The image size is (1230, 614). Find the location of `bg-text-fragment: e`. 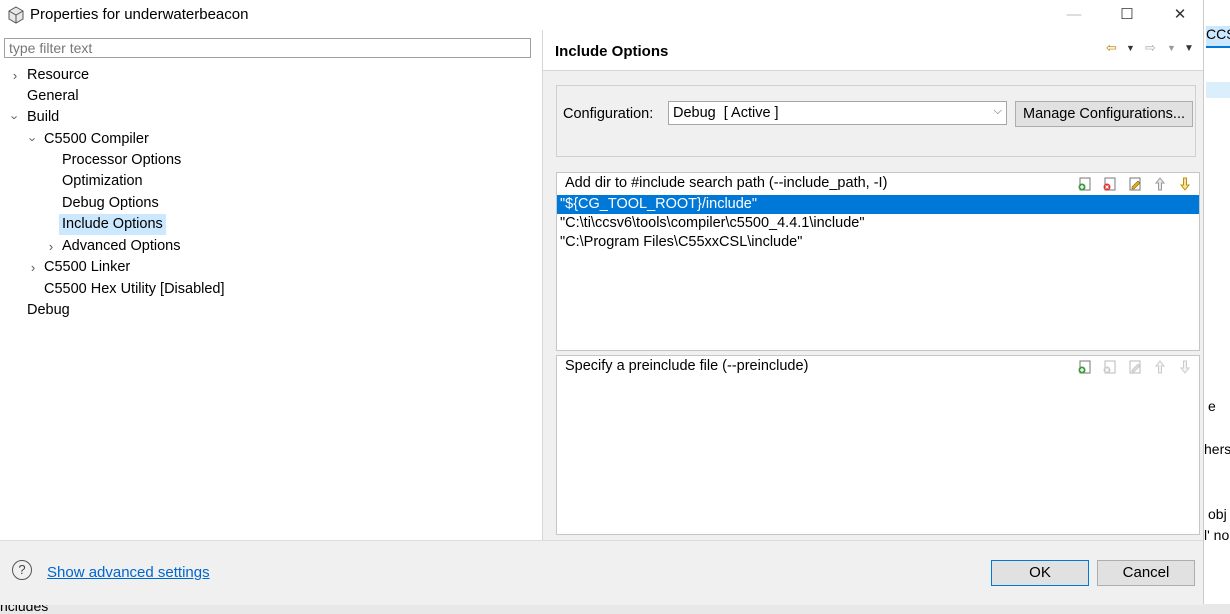

bg-text-fragment: e is located at coordinates (1212, 406).